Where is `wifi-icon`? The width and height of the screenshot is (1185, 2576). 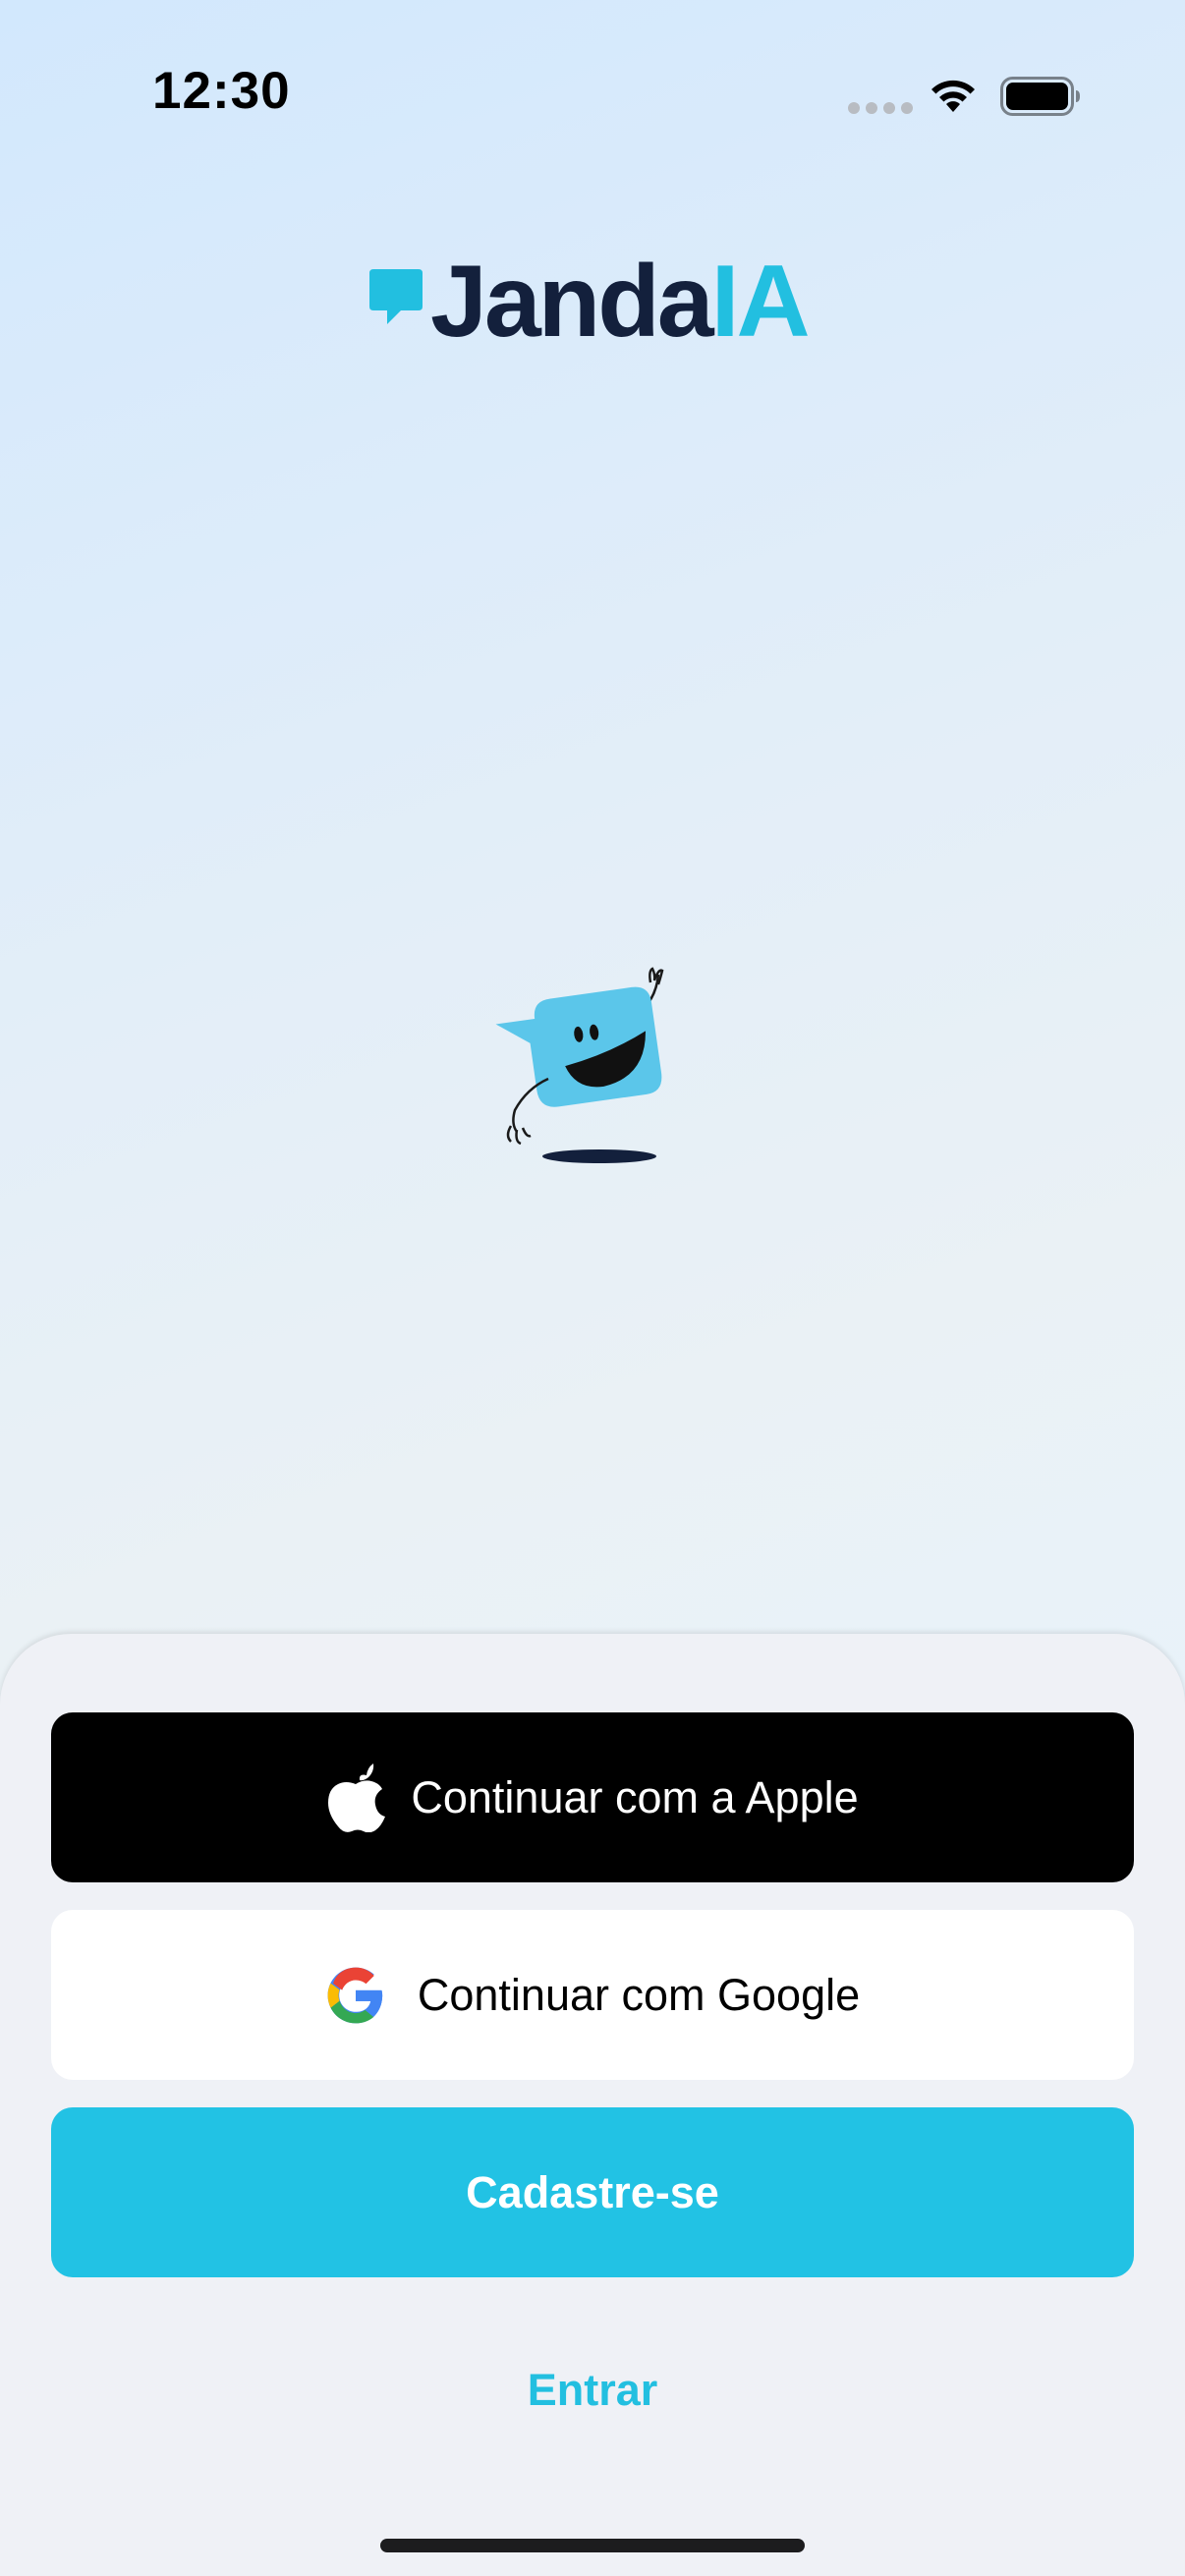
wifi-icon is located at coordinates (953, 96).